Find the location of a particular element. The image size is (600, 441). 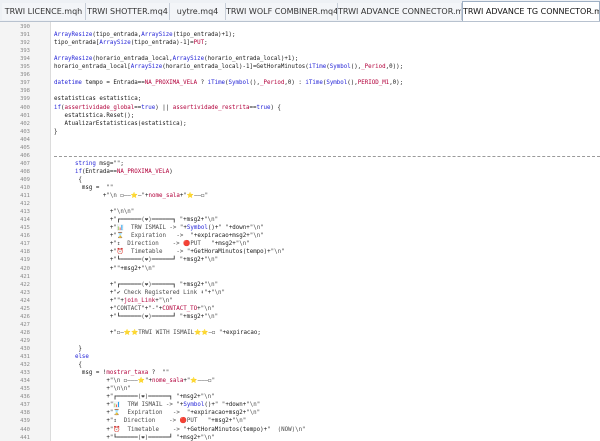

line-number: 416 is located at coordinates (25, 236).